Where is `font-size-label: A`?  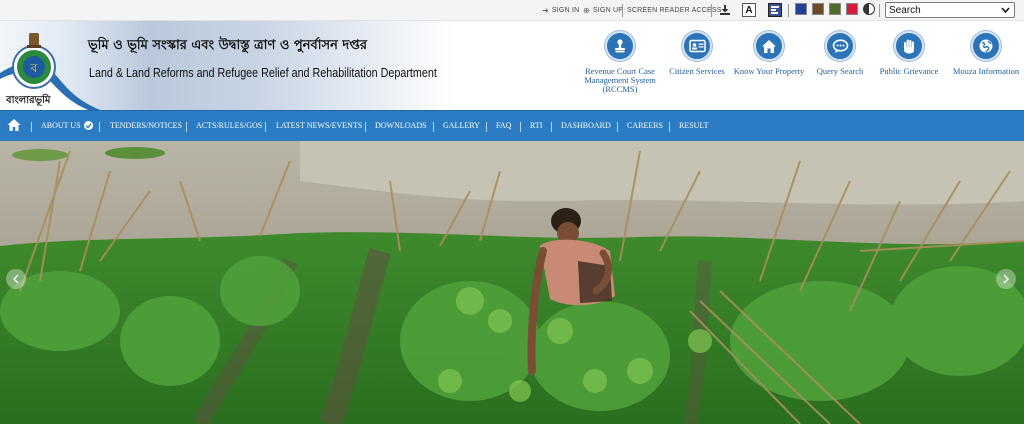 font-size-label: A is located at coordinates (749, 10).